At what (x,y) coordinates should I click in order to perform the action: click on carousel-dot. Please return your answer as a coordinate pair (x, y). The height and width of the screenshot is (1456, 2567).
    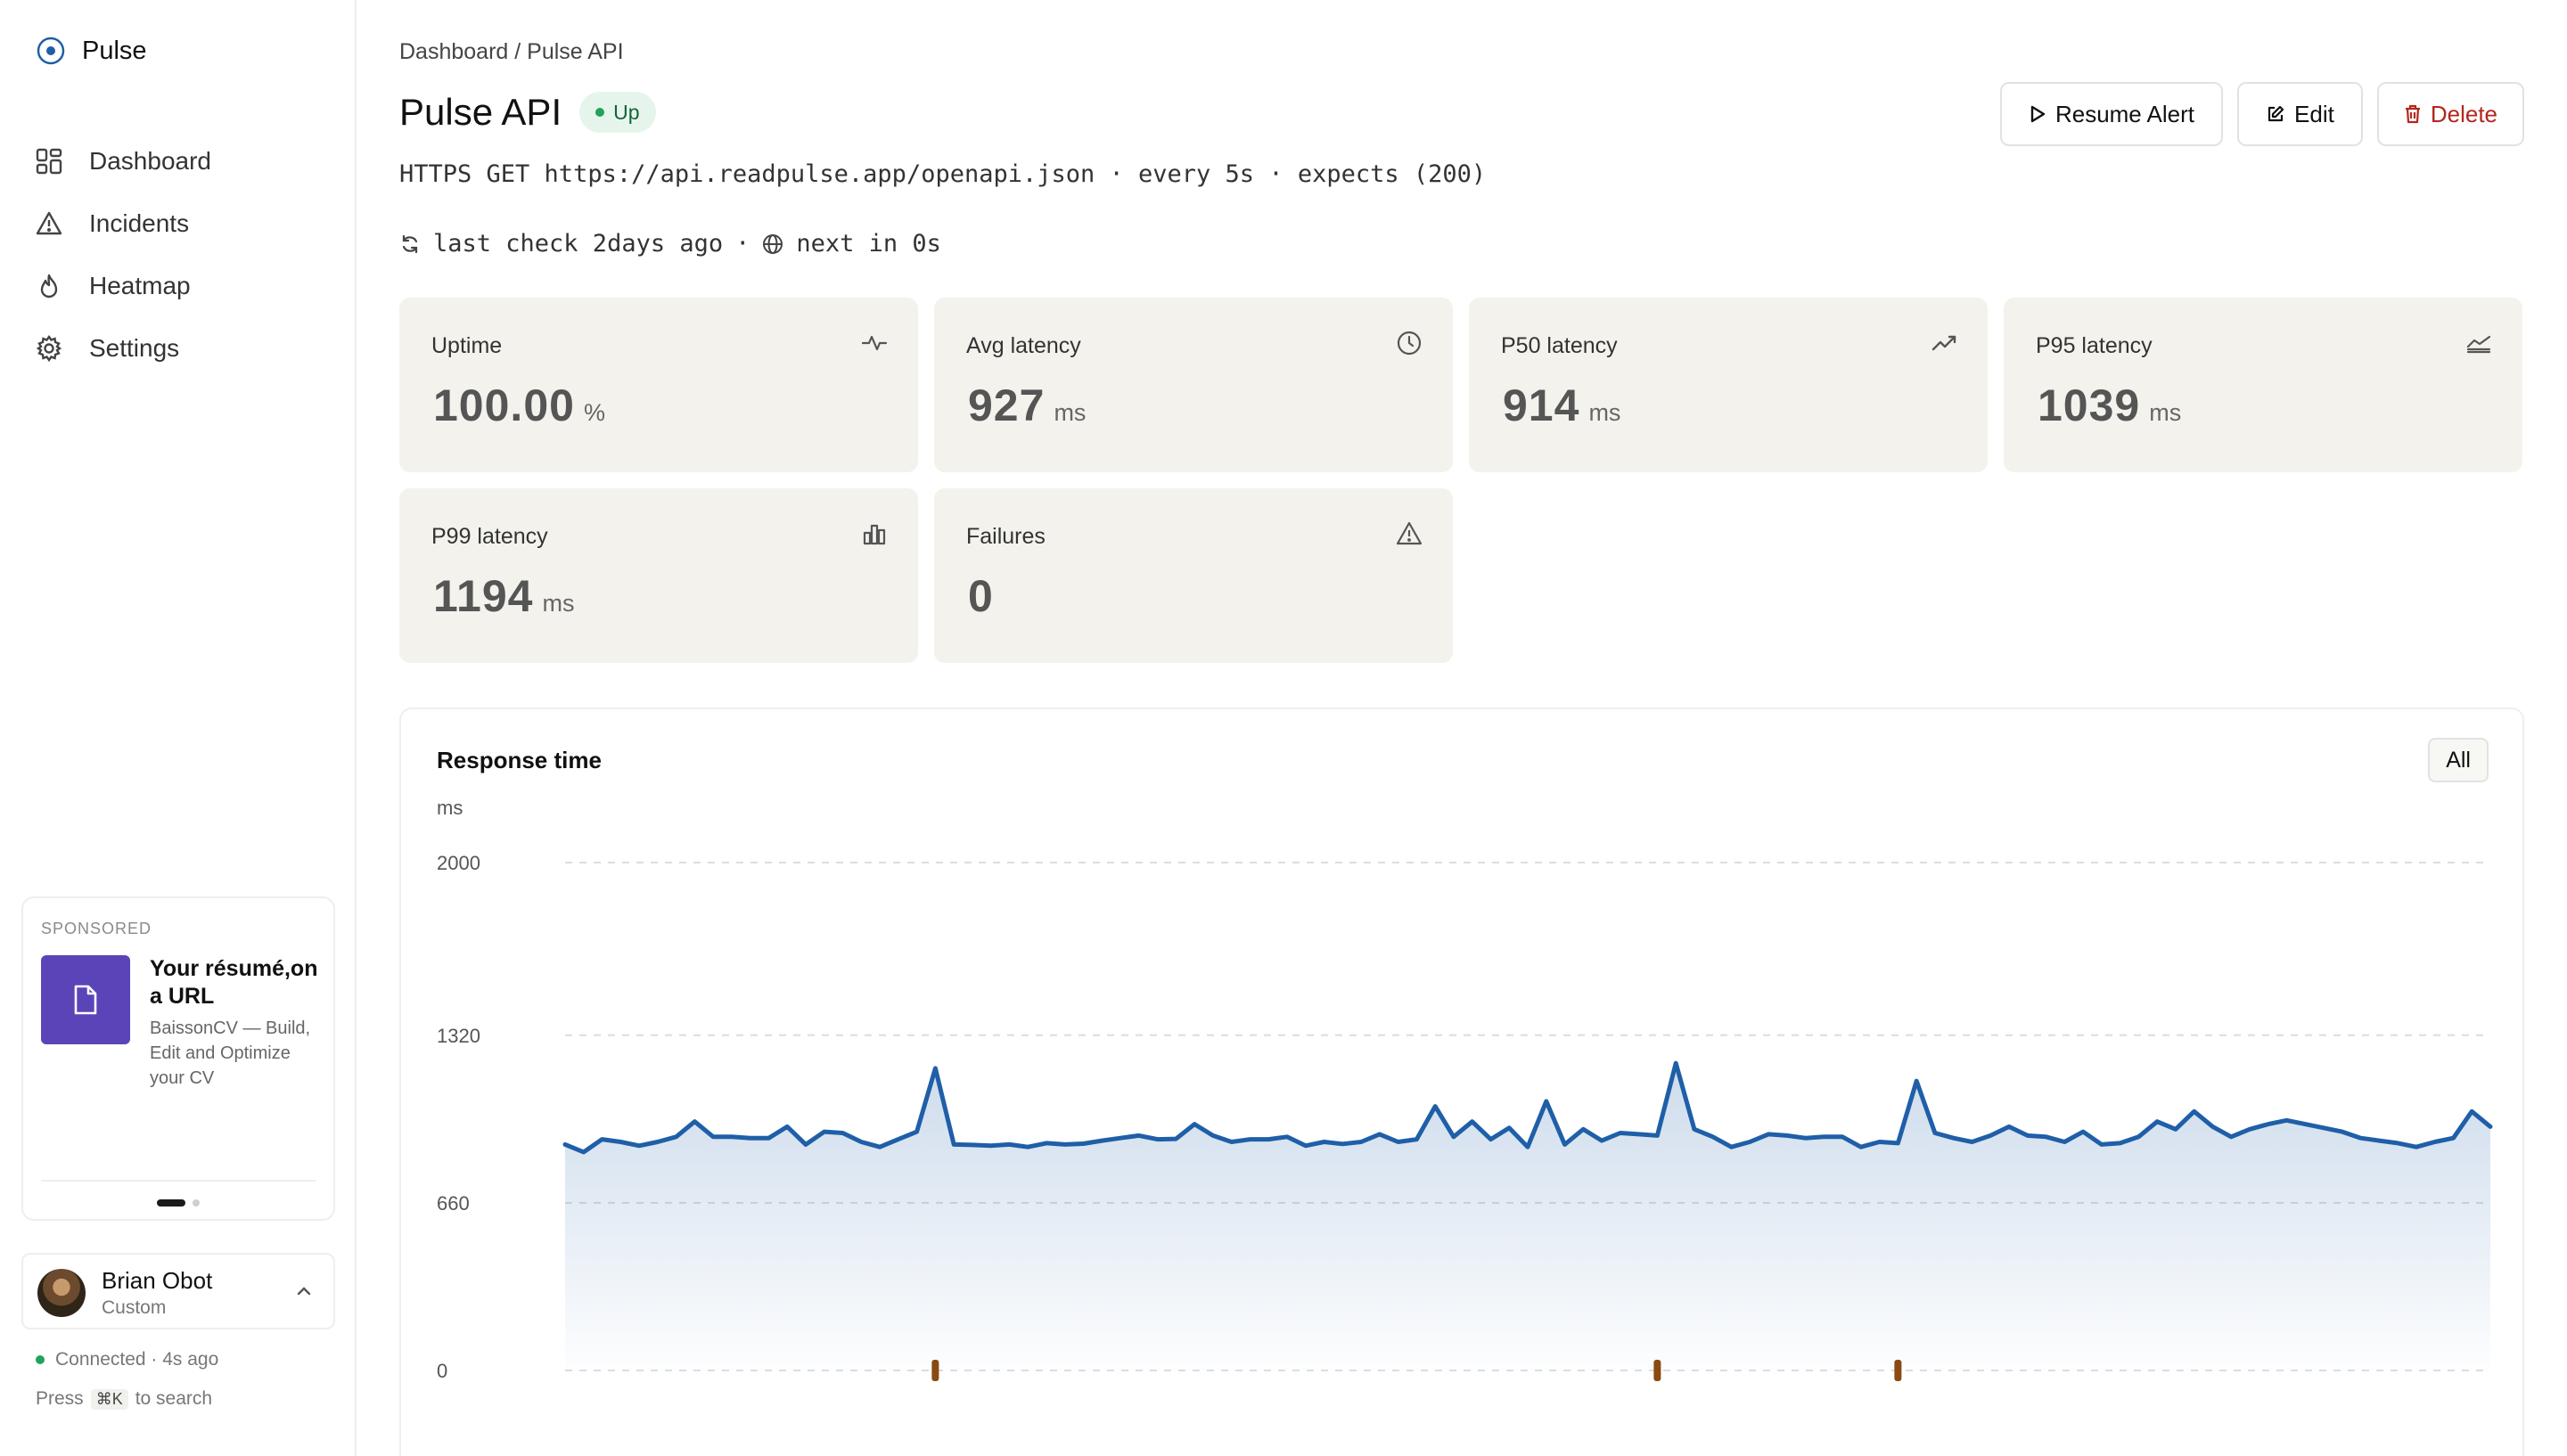
    Looking at the image, I should click on (196, 1203).